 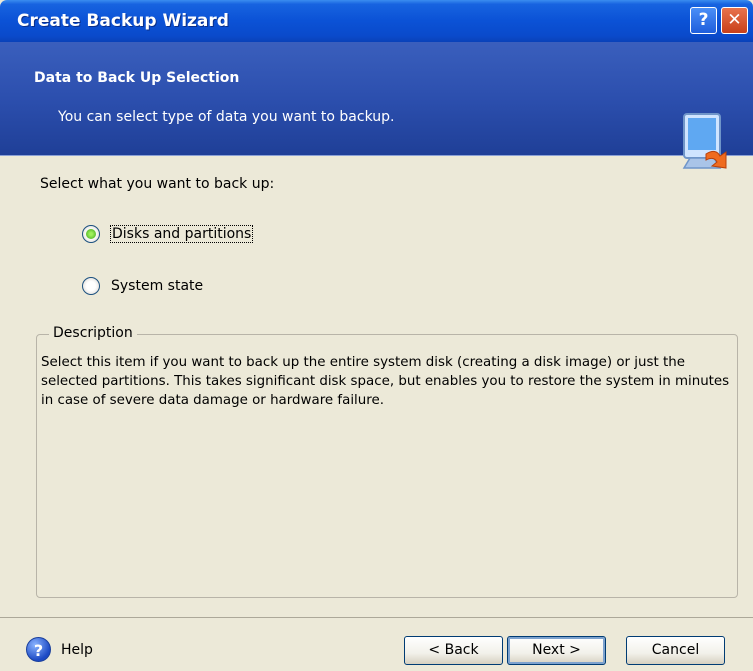 I want to click on radio-button-checked, so click(x=91, y=234).